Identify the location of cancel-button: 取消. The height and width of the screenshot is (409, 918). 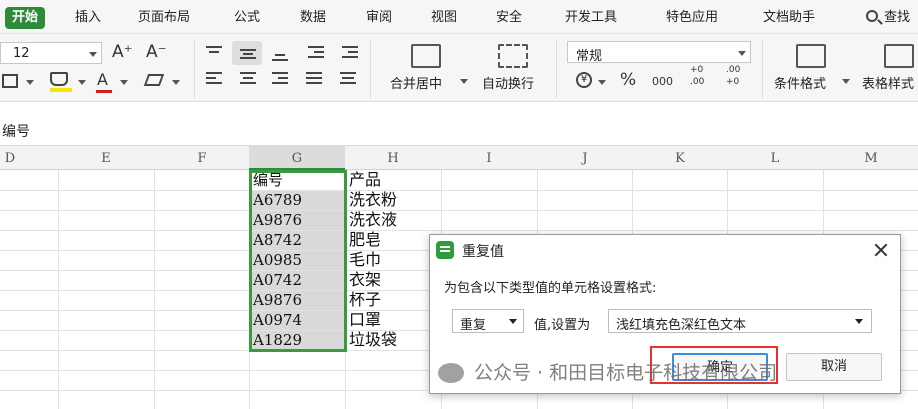
(834, 367).